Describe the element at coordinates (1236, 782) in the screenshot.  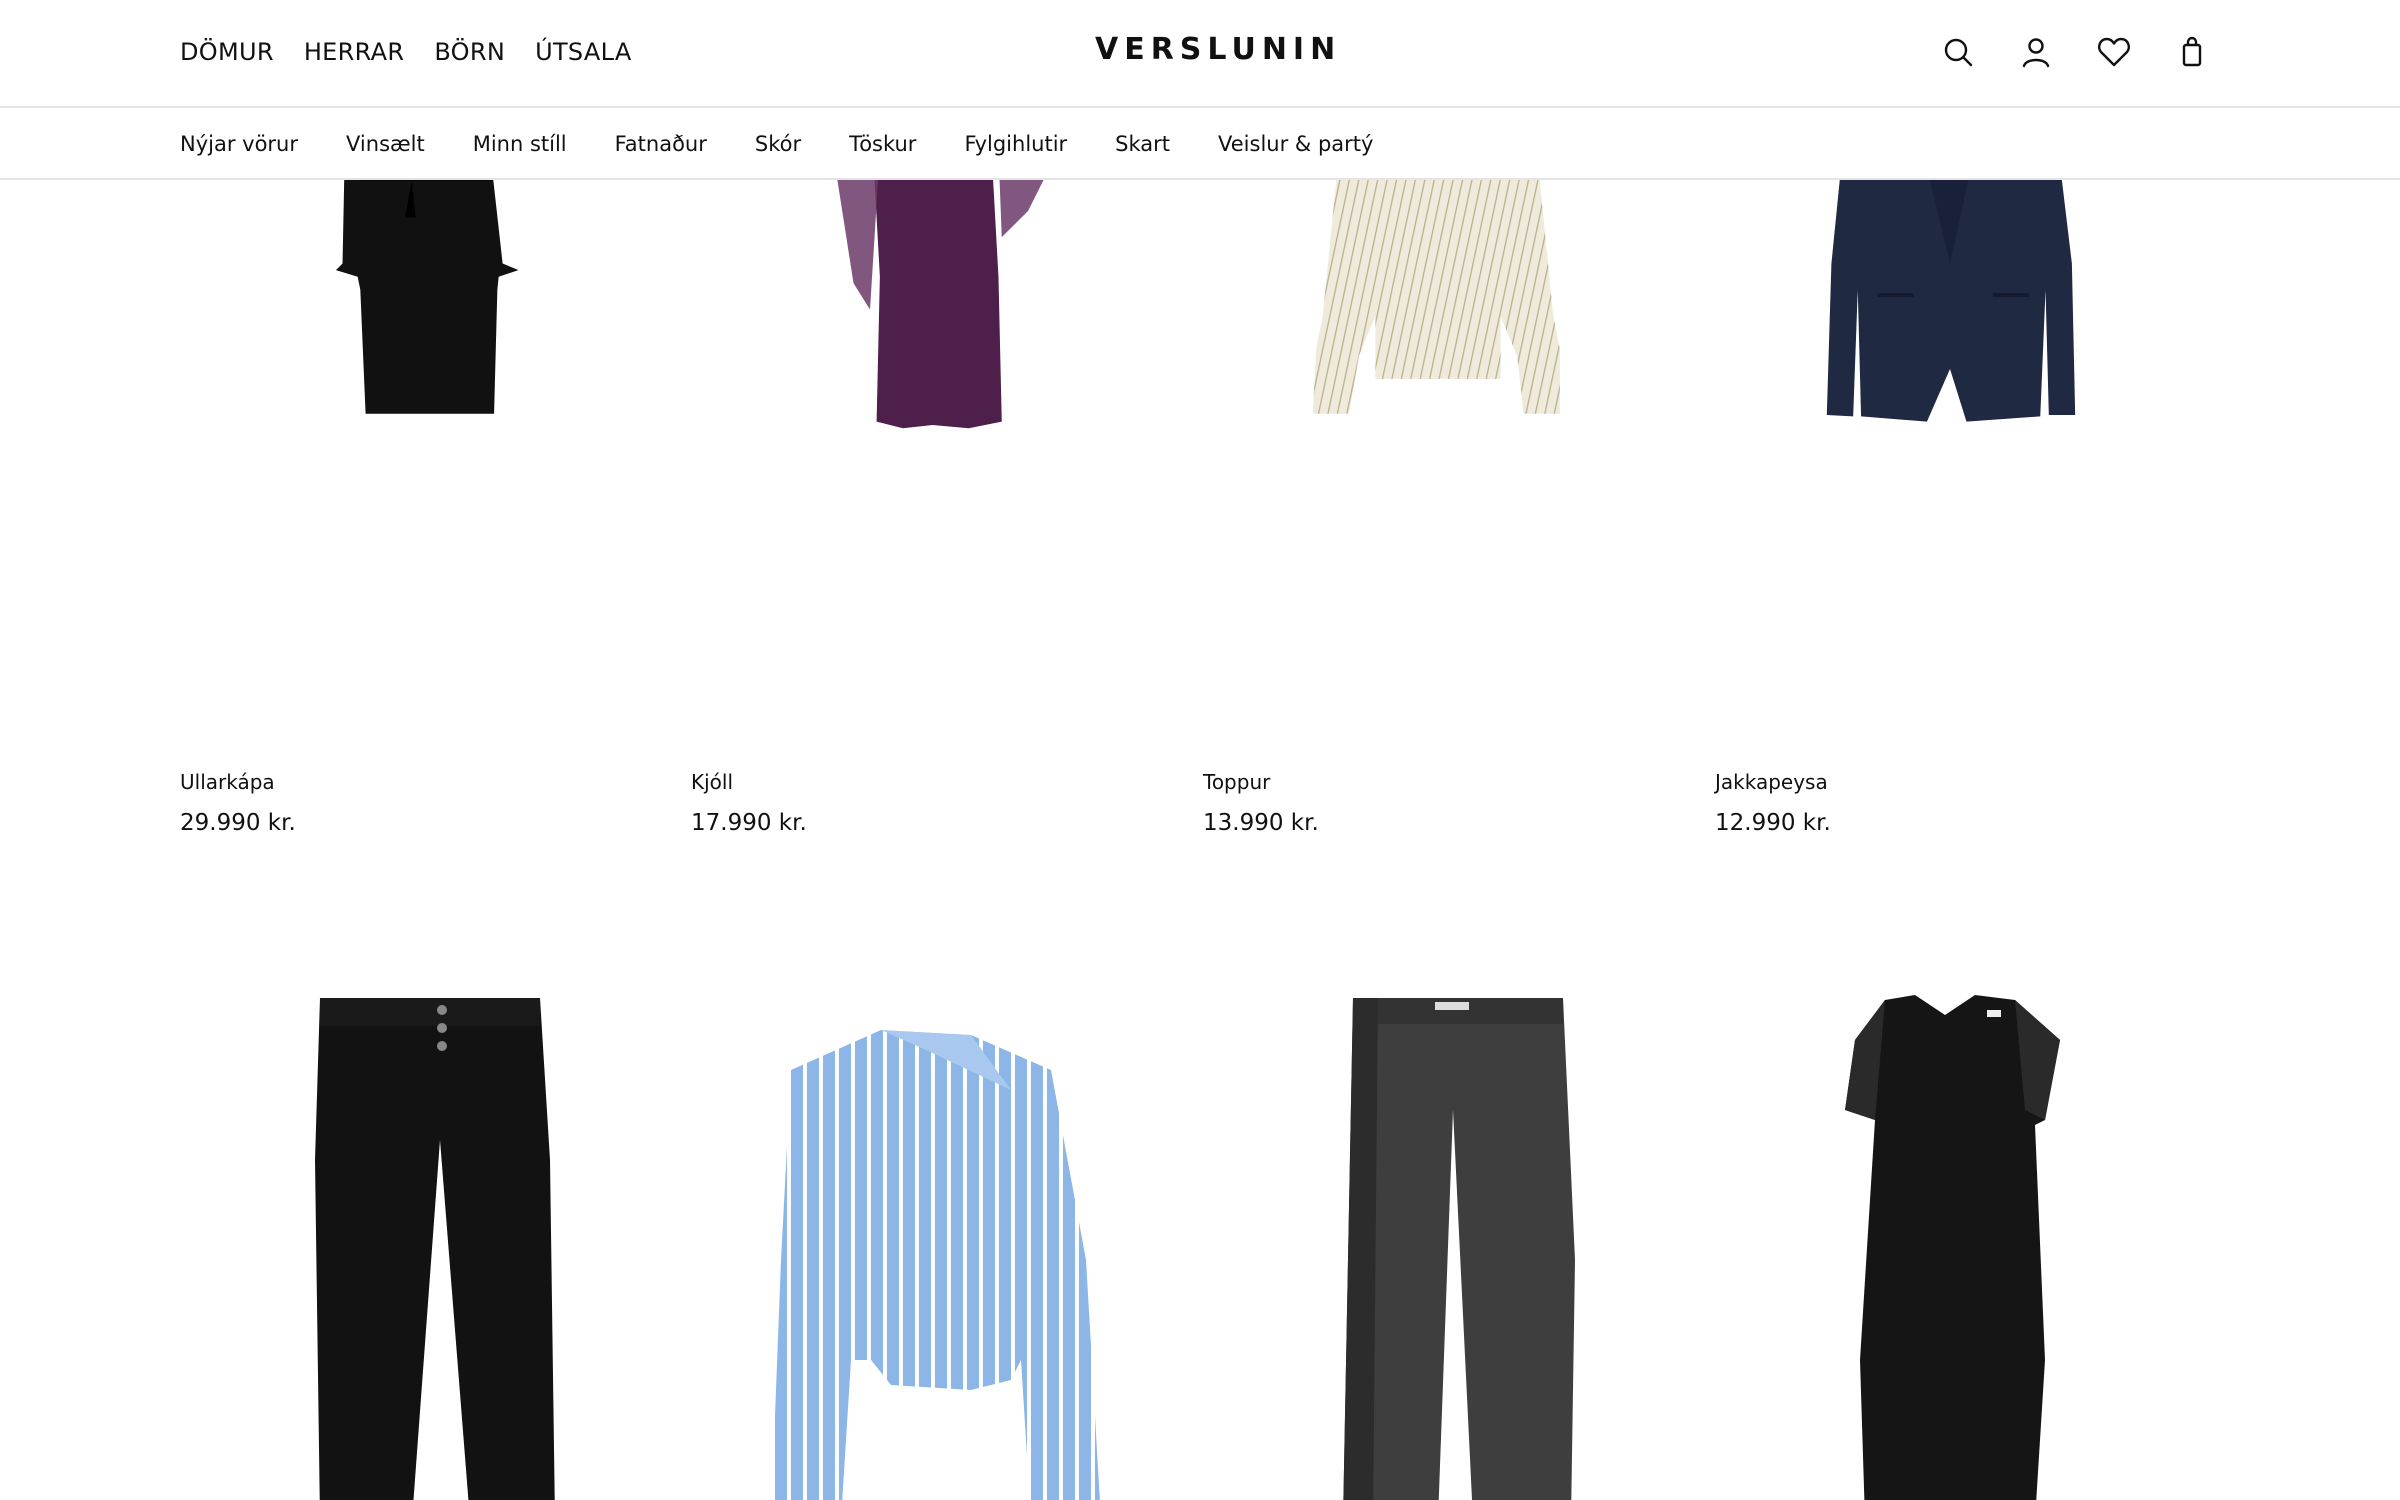
I see `product-name: Toppur` at that location.